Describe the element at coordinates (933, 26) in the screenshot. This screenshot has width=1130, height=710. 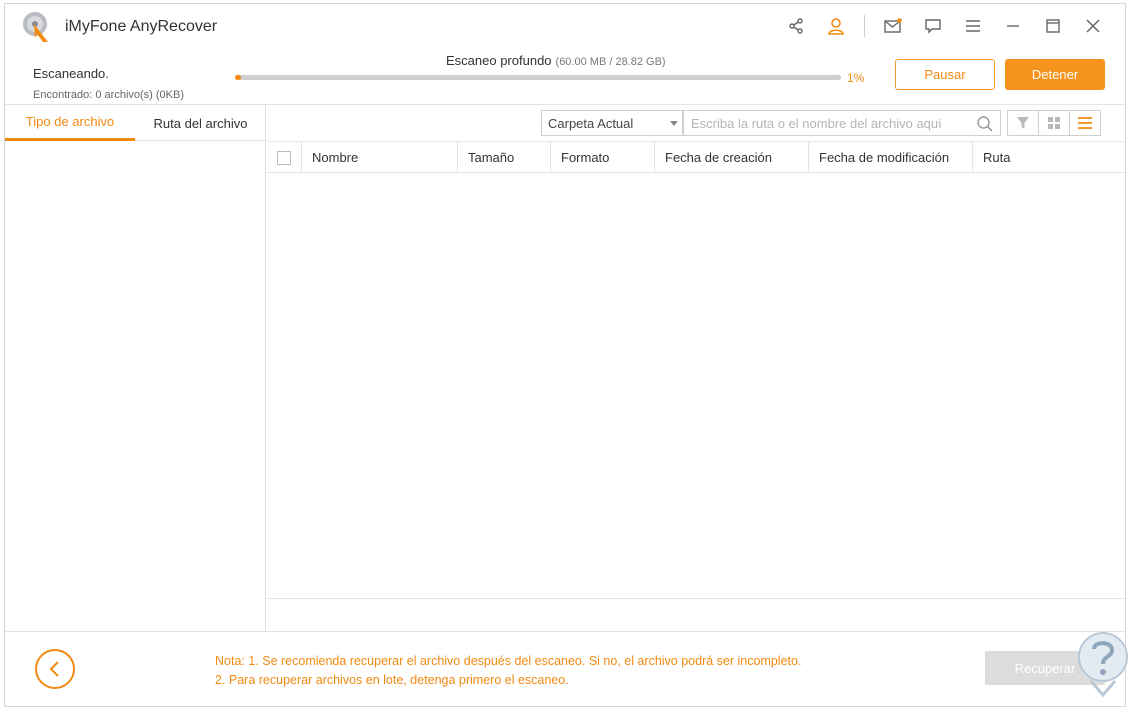
I see `feedback-icon` at that location.